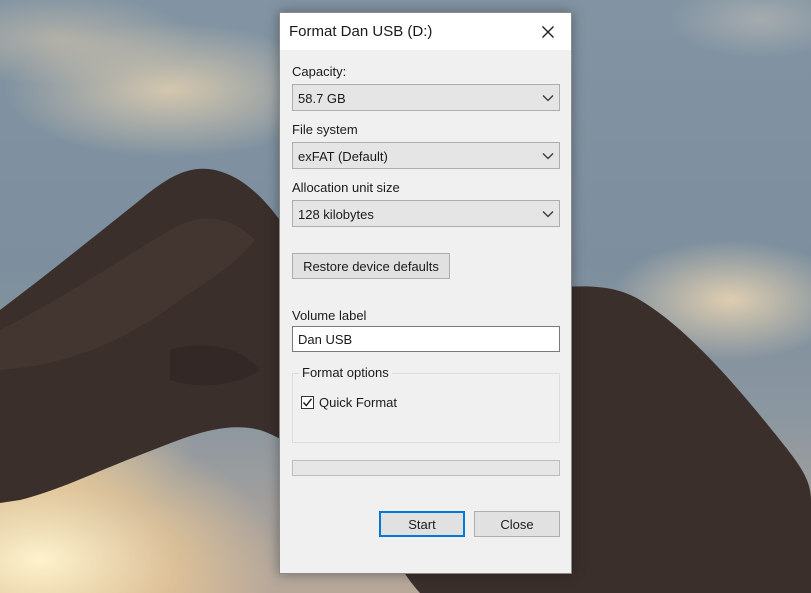 The image size is (811, 593). What do you see at coordinates (343, 156) in the screenshot?
I see `file-system-value: exFAT (Default)` at bounding box center [343, 156].